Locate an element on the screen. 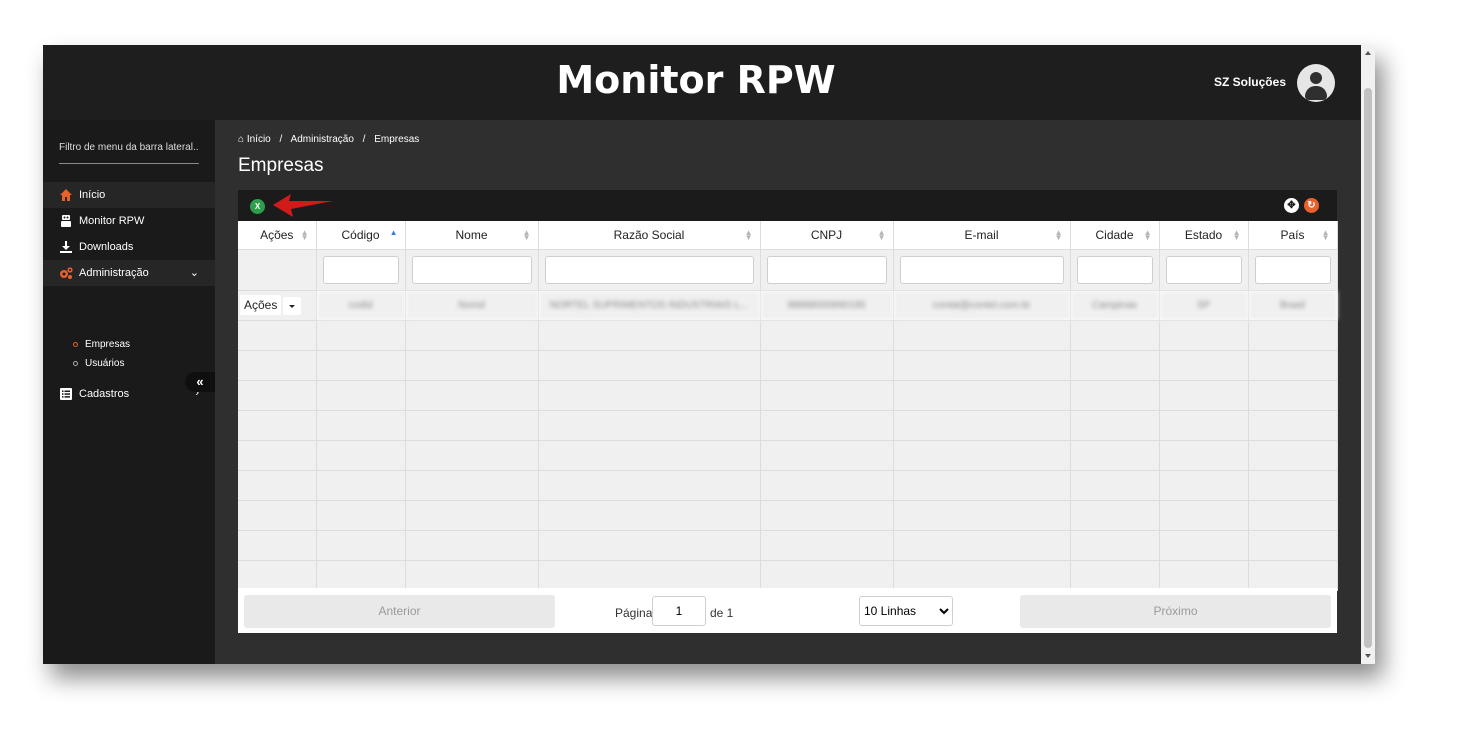 Image resolution: width=1478 pixels, height=747 pixels. user-name: SZ Soluções is located at coordinates (1250, 82).